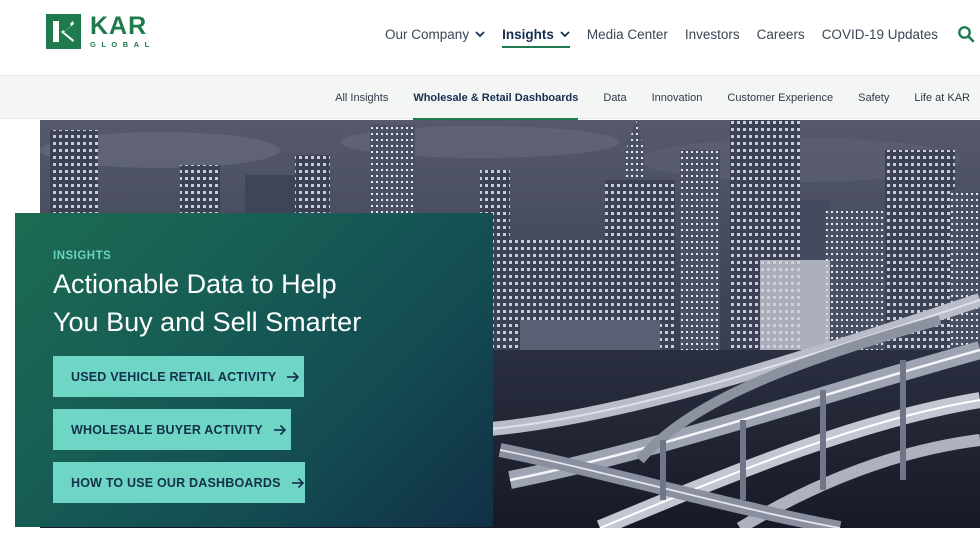  Describe the element at coordinates (174, 376) in the screenshot. I see `button-label: USED VEHICLE RETAIL ACTIVITY` at that location.